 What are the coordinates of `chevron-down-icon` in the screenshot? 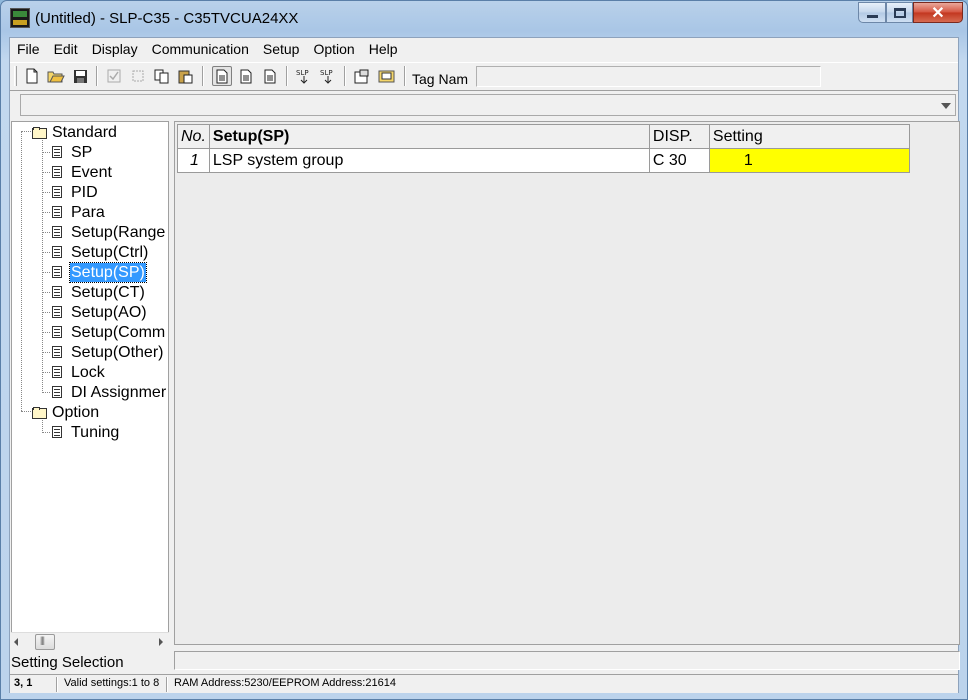 It's located at (946, 106).